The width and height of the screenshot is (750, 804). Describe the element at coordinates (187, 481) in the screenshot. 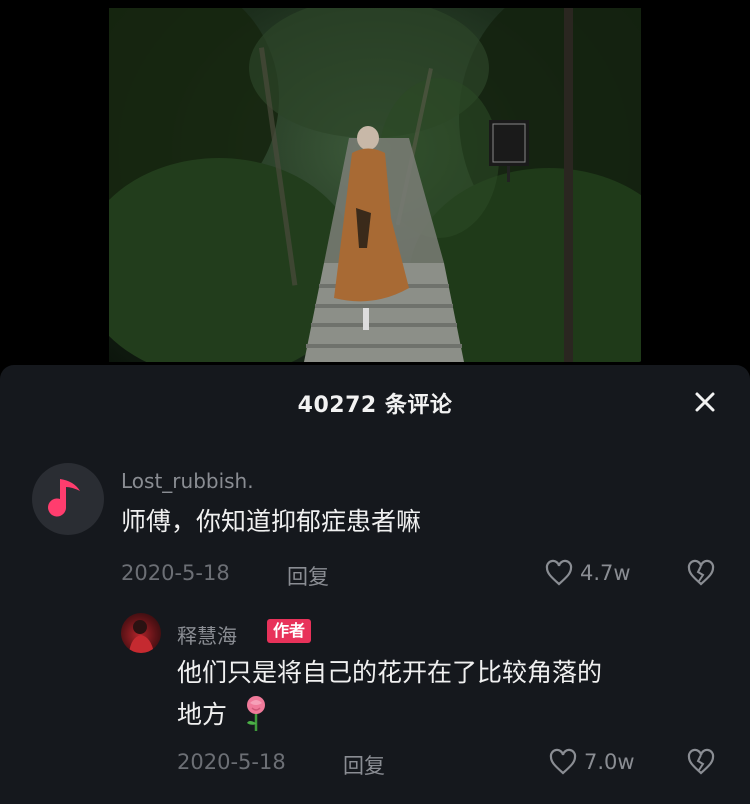

I see `comment-username: Lost_rubbish.` at that location.